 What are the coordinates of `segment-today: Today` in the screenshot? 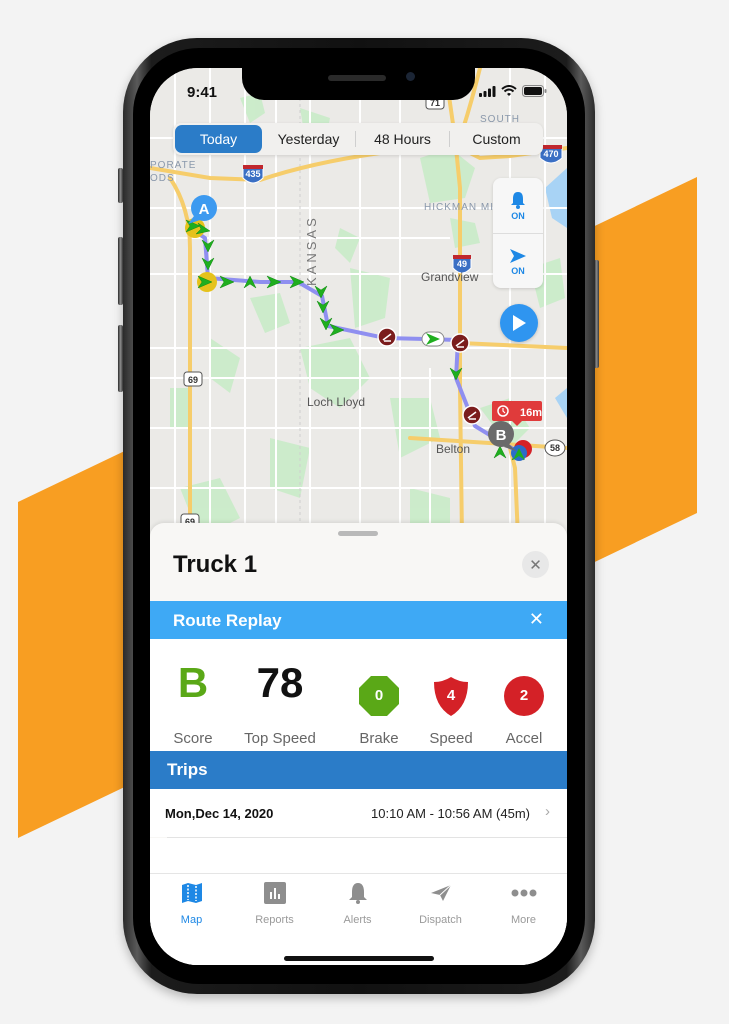 It's located at (218, 139).